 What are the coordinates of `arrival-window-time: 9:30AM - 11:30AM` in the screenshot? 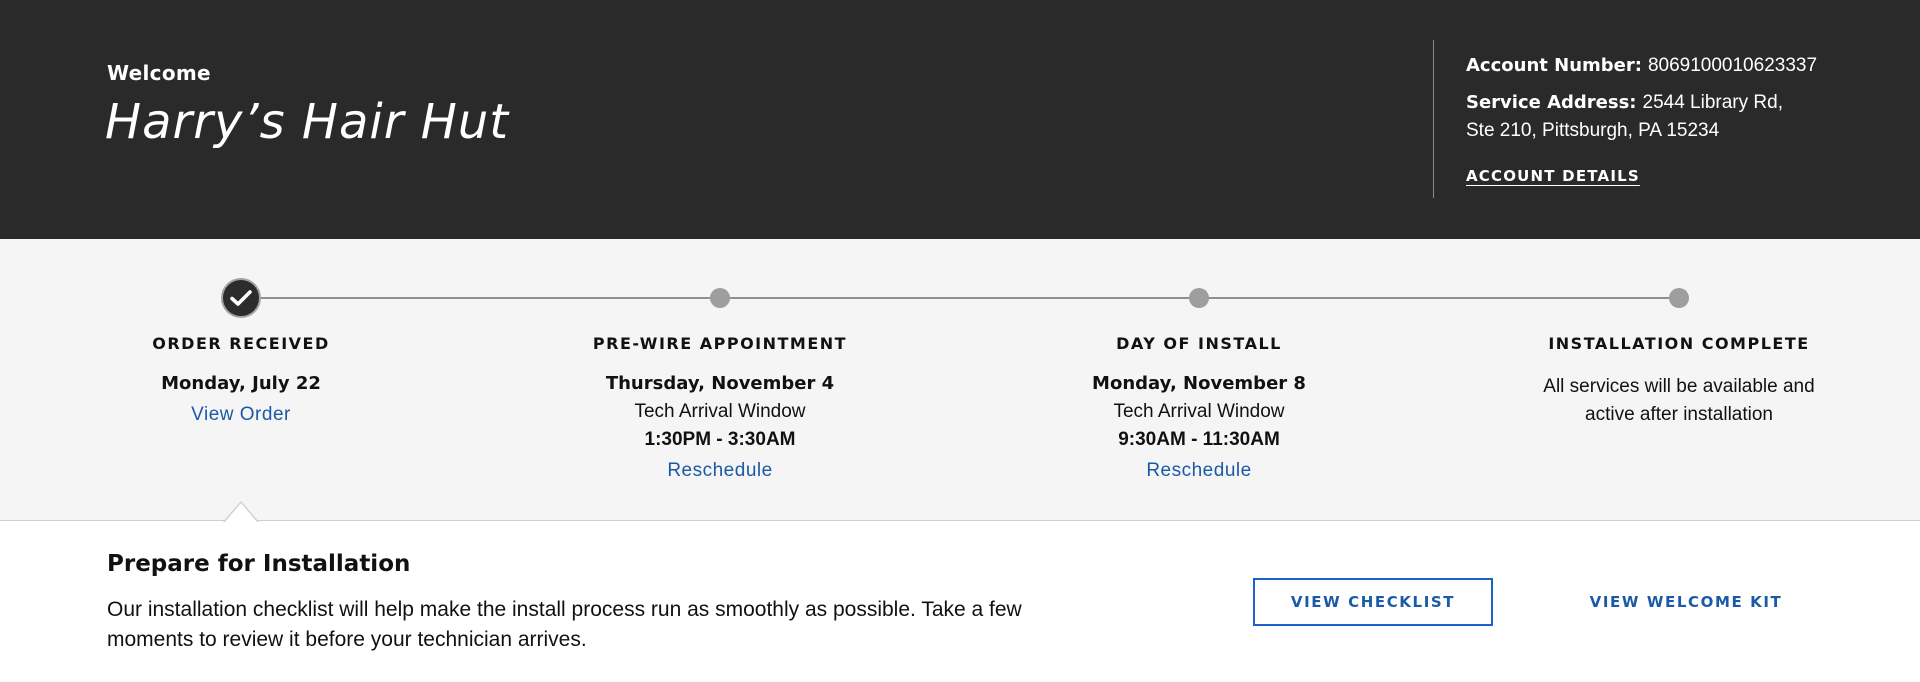 It's located at (1199, 439).